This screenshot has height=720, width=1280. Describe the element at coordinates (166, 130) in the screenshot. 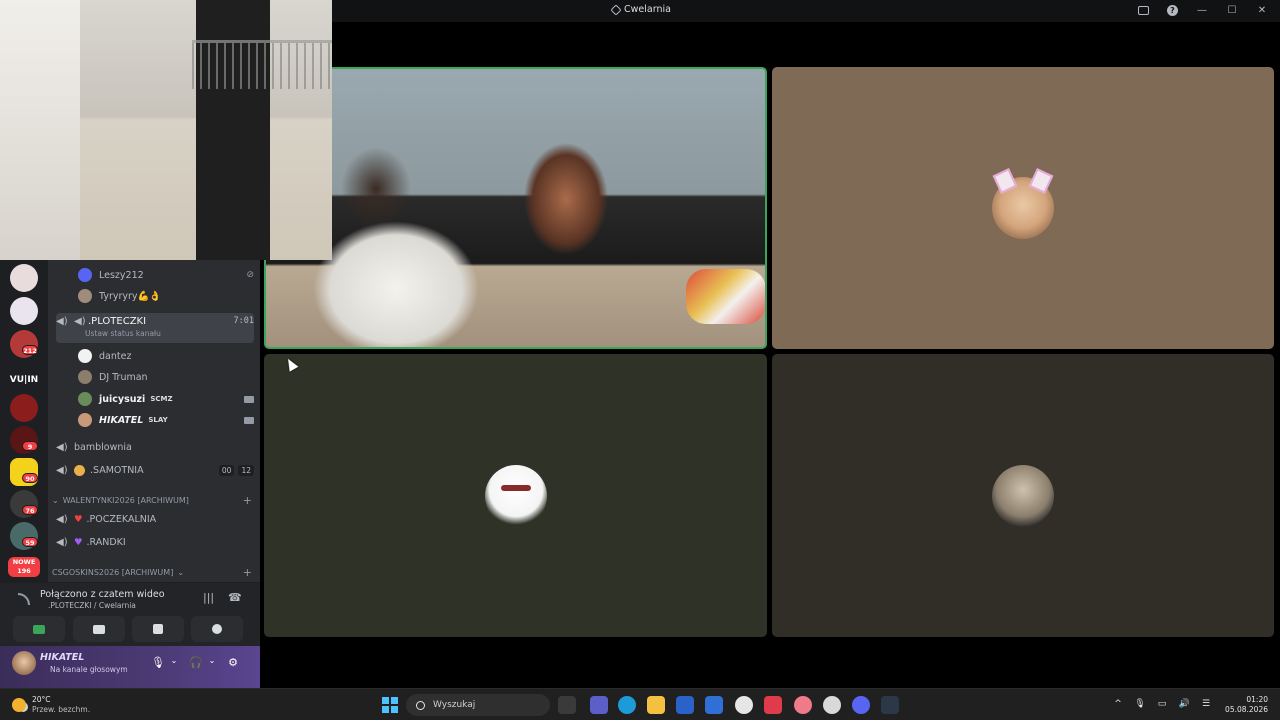

I see `webcam-overlay` at that location.